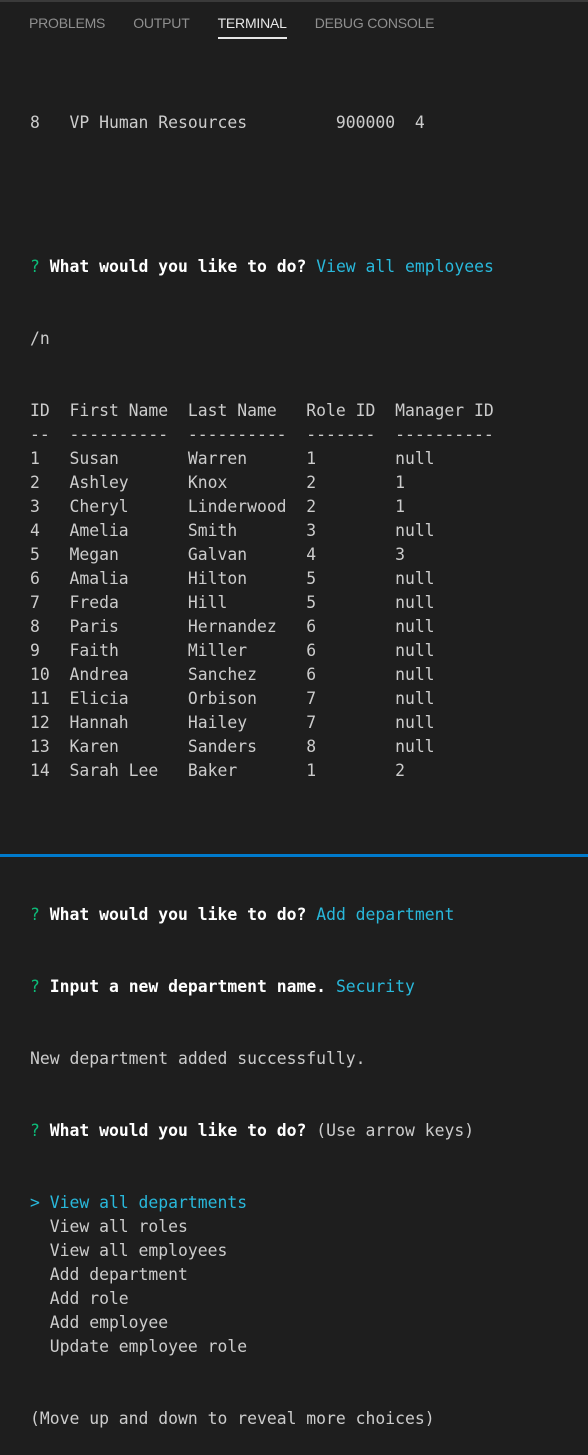  Describe the element at coordinates (262, 531) in the screenshot. I see `table-row: 4 Amelia Smith 3 null` at that location.